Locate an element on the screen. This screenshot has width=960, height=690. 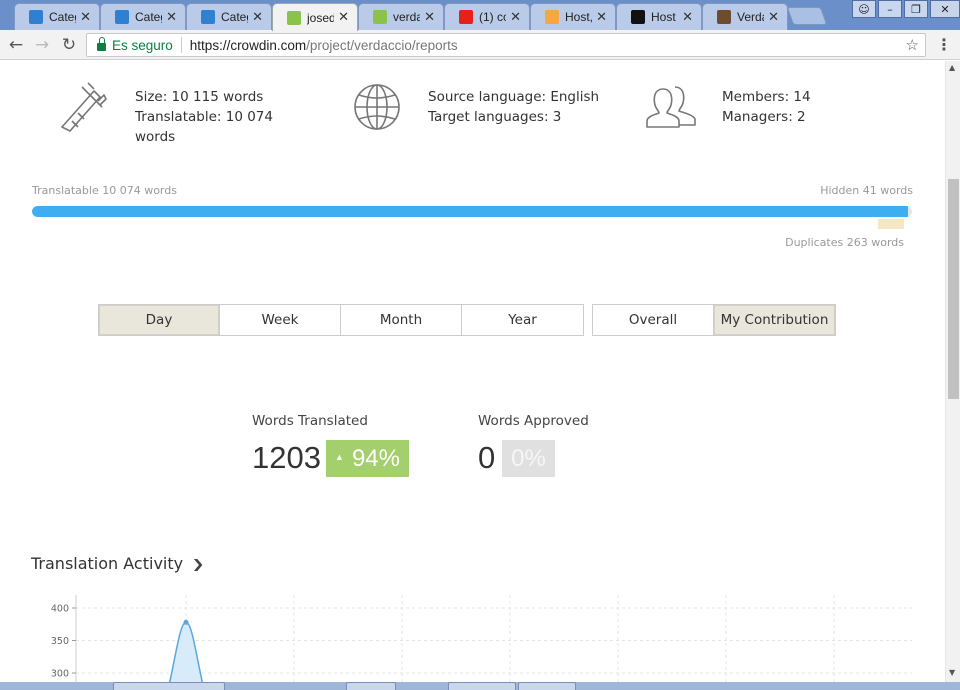
scope-selector: Overall My Contribution is located at coordinates (714, 320).